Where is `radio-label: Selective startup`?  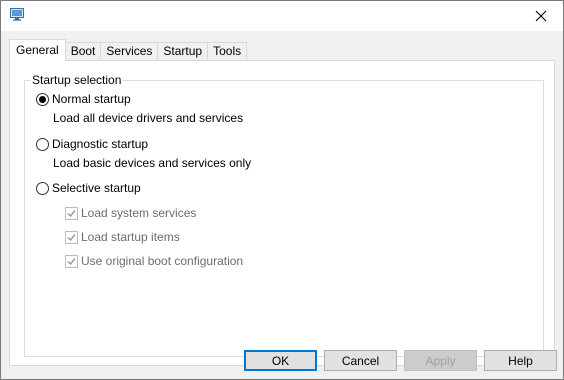 radio-label: Selective startup is located at coordinates (96, 188).